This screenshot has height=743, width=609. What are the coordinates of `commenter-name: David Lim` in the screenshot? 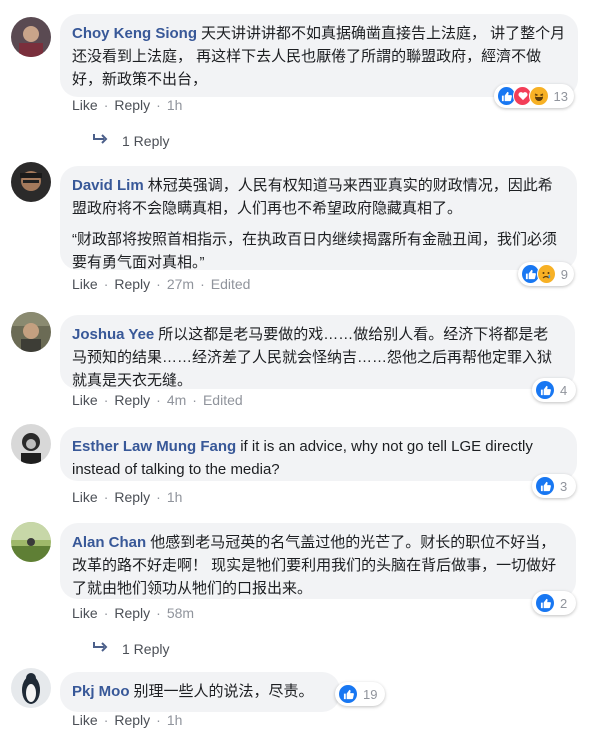 It's located at (108, 185).